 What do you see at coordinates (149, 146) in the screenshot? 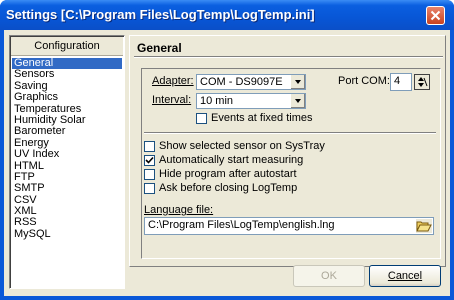
I see `show-sensor-systray-checkbox` at bounding box center [149, 146].